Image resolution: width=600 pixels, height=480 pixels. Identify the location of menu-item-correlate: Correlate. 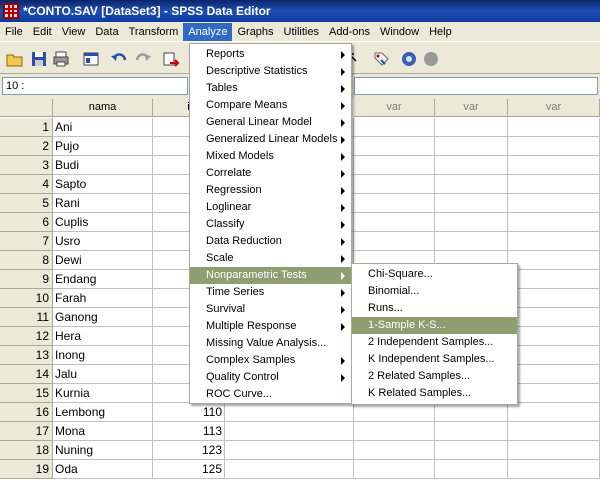
(270, 173).